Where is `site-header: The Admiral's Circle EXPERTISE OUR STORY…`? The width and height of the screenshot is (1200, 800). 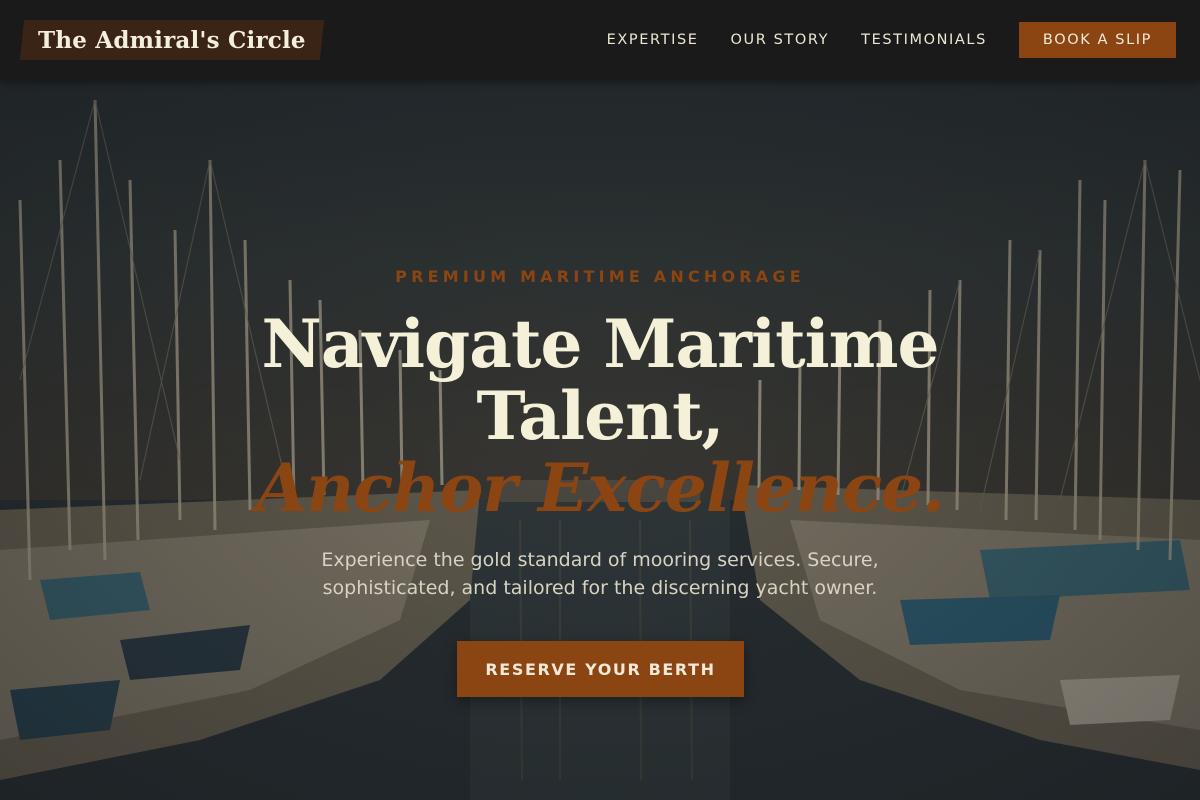
site-header: The Admiral's Circle EXPERTISE OUR STORY… is located at coordinates (600, 40).